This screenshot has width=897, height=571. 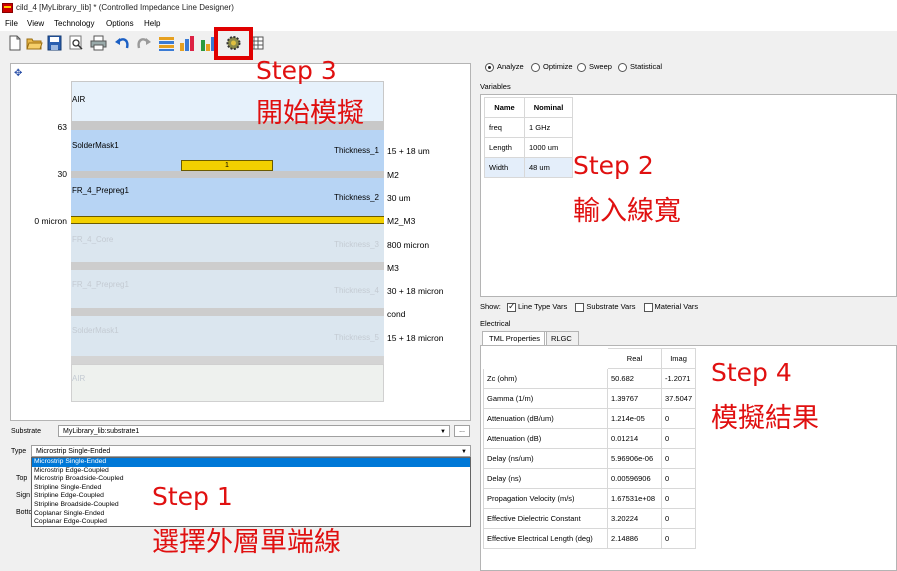 I want to click on thickness-value: 15 + 18 um, so click(x=408, y=151).